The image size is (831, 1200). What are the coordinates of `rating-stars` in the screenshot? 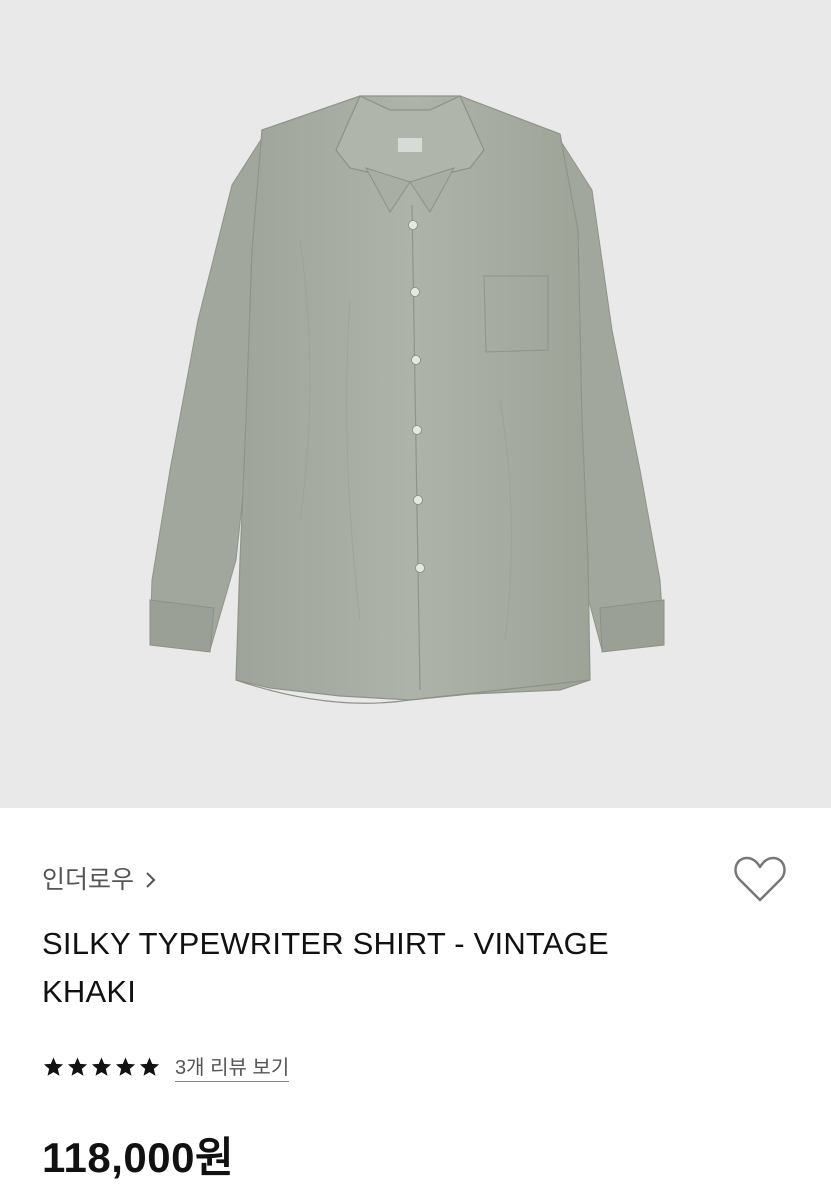 It's located at (102, 1067).